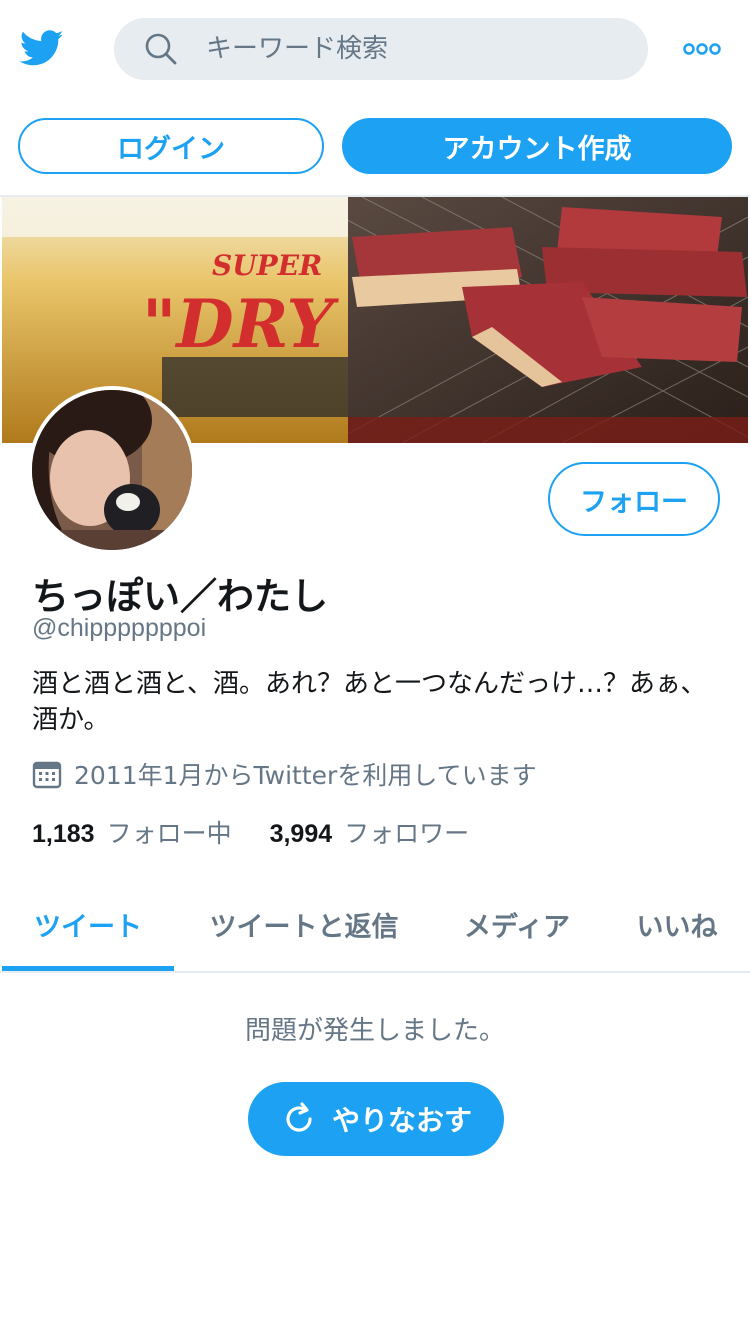 The width and height of the screenshot is (750, 1334). What do you see at coordinates (416, 49) in the screenshot?
I see `search-input` at bounding box center [416, 49].